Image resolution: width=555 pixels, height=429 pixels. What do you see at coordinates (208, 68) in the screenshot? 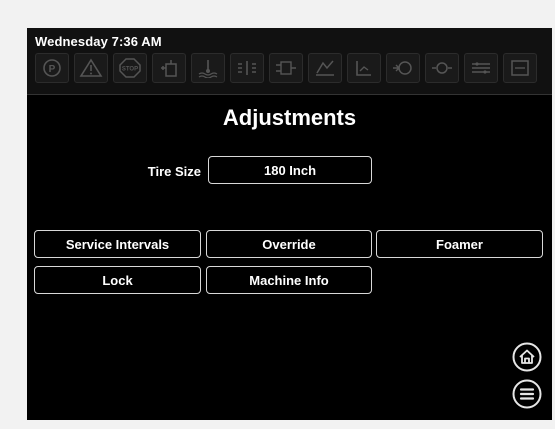
I see `coolant-temp-icon` at bounding box center [208, 68].